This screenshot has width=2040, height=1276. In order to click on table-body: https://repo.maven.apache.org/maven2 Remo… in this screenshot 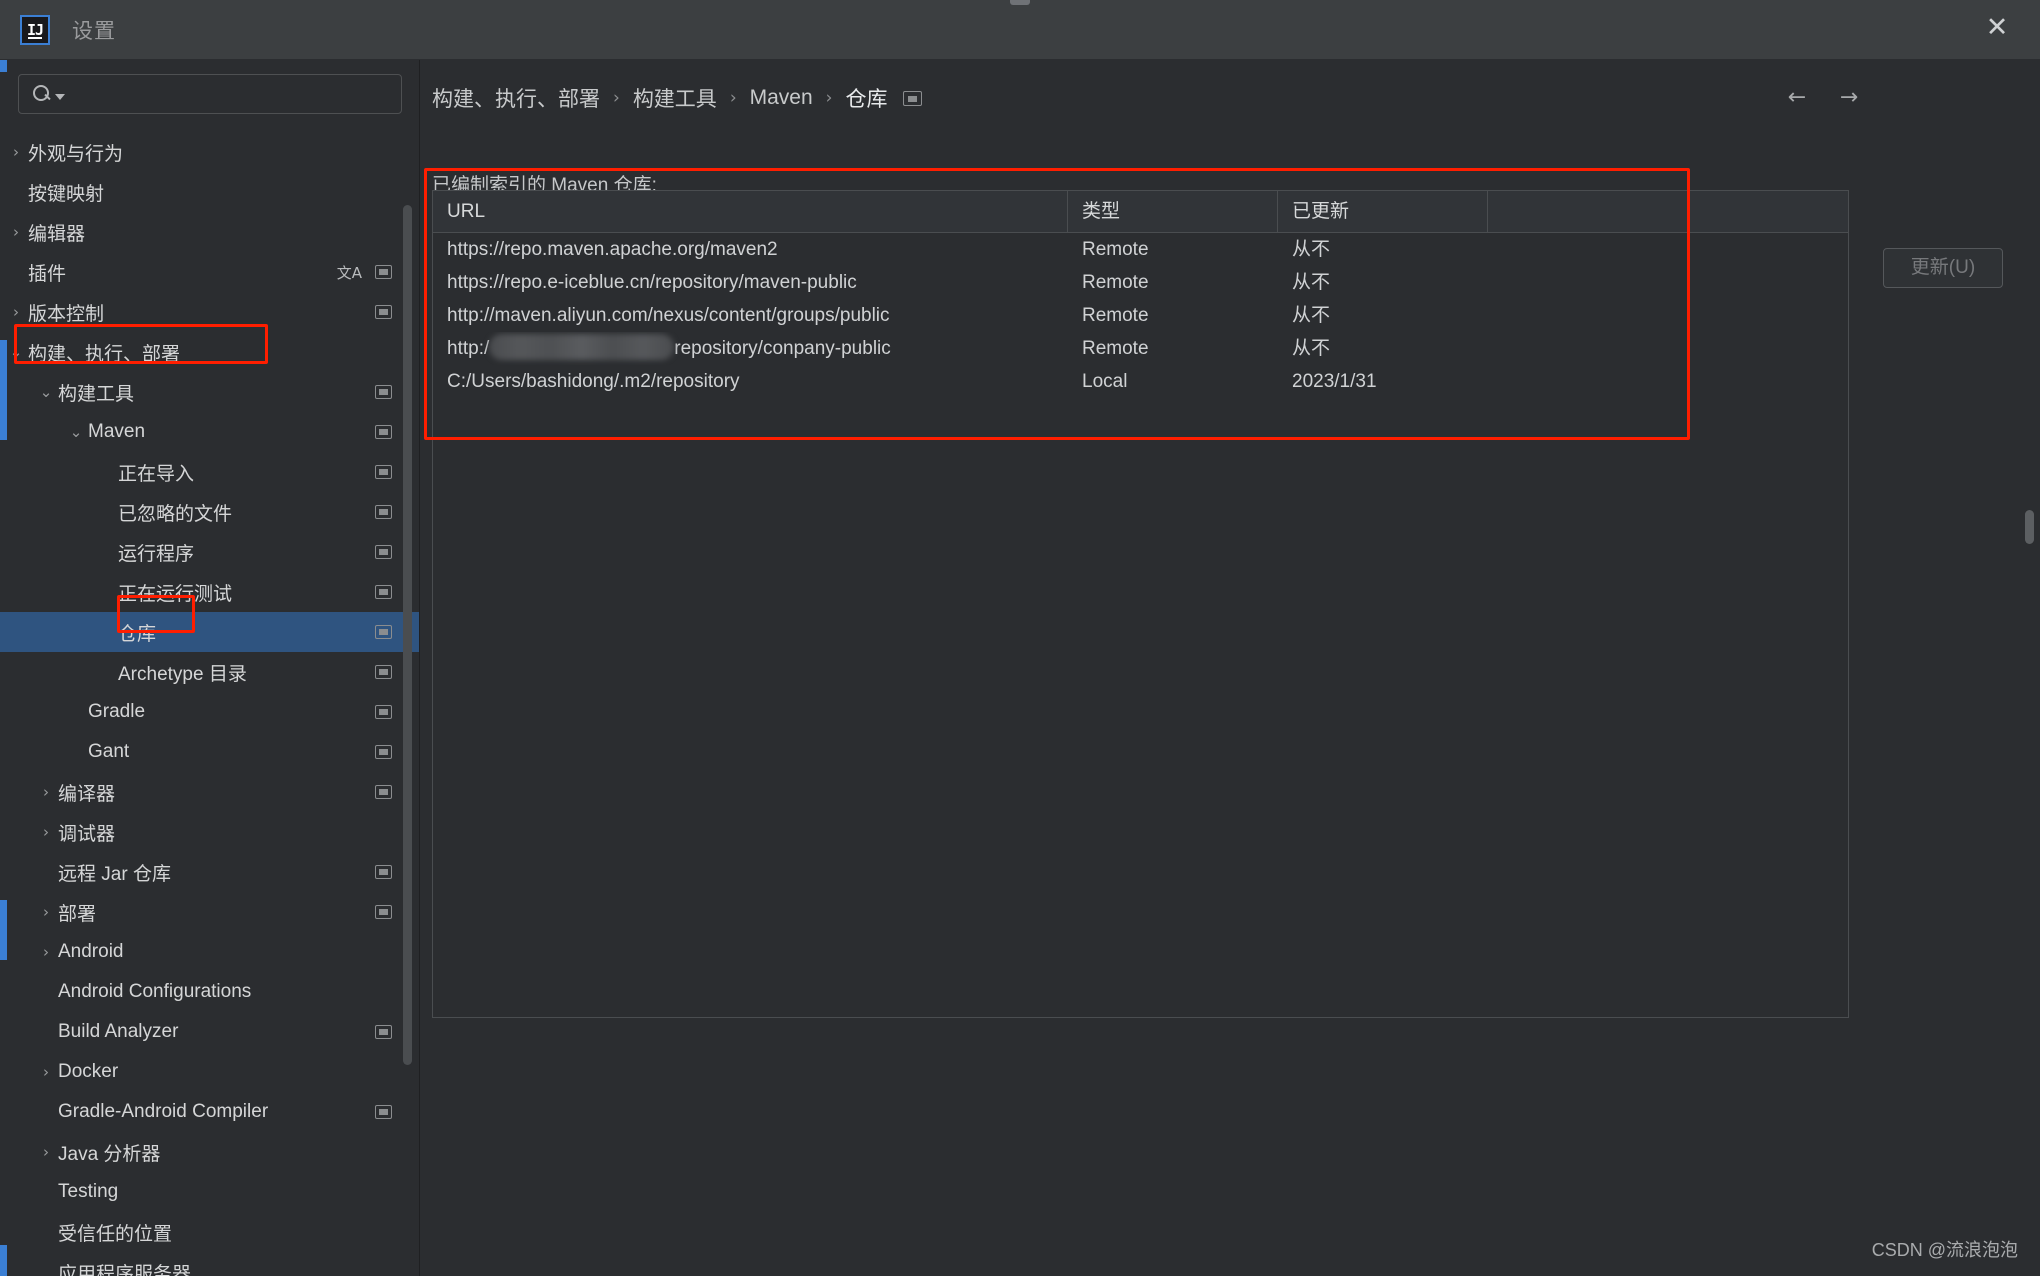, I will do `click(1140, 315)`.